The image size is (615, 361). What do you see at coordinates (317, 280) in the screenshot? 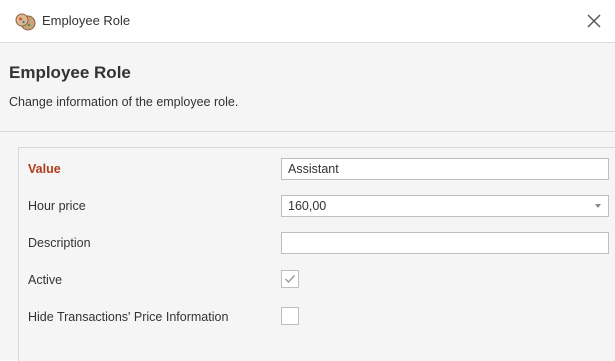
I see `active-row: Active` at bounding box center [317, 280].